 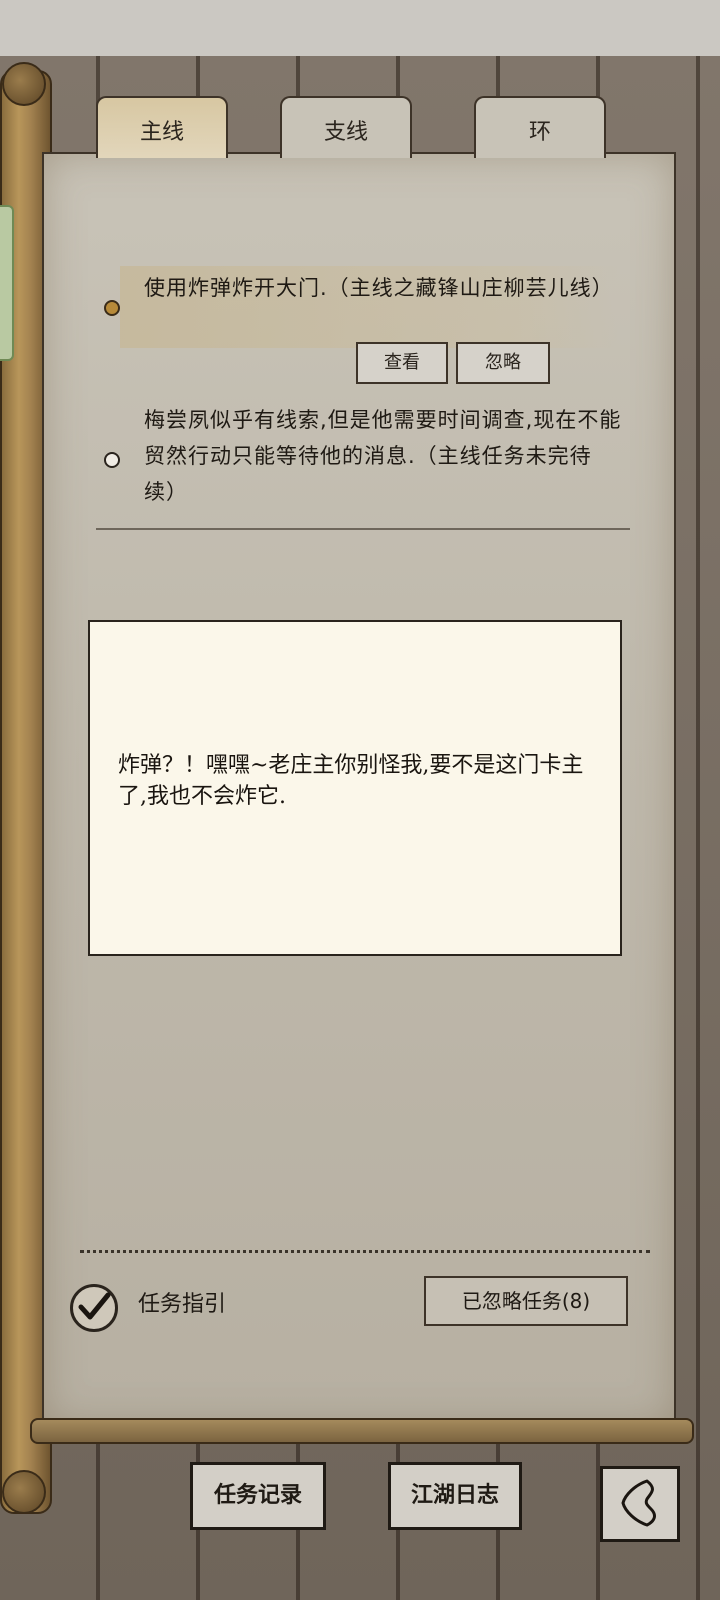 What do you see at coordinates (402, 363) in the screenshot?
I see `view-task-button: 查看` at bounding box center [402, 363].